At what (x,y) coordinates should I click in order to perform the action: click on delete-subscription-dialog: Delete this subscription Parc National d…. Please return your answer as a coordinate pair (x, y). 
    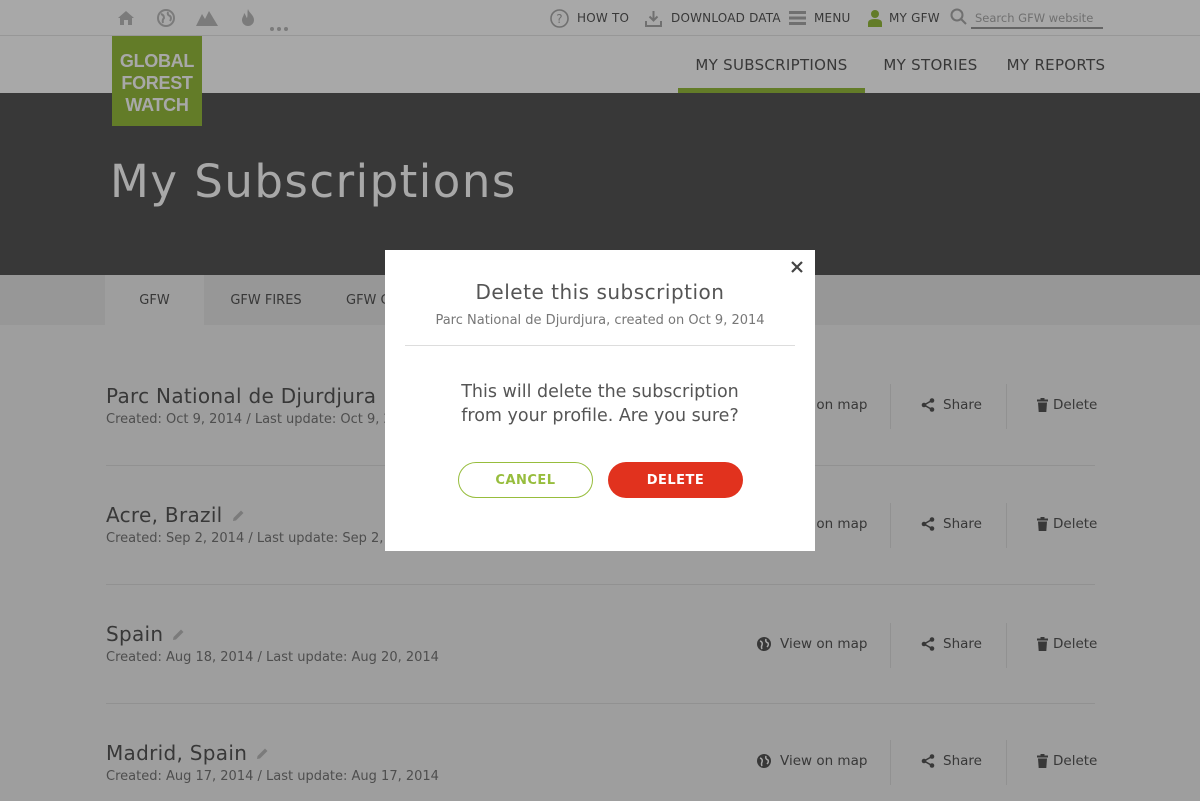
    Looking at the image, I should click on (600, 400).